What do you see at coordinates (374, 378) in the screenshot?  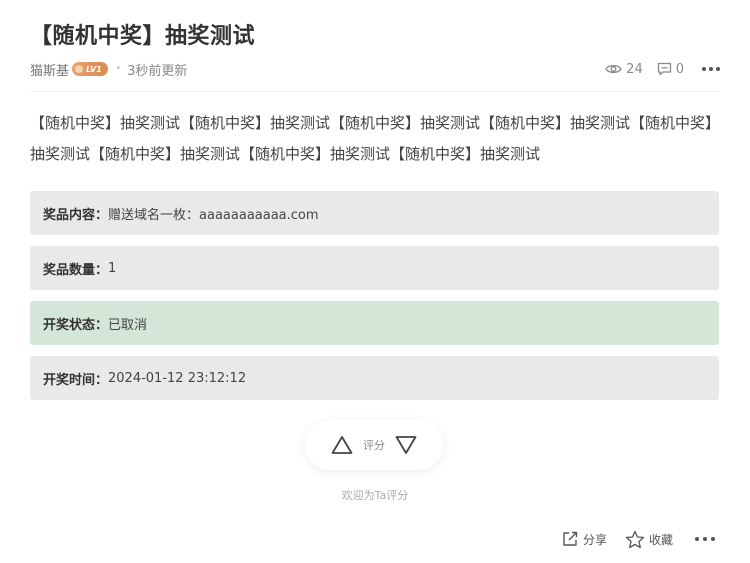 I see `draw-time-box: 开奖时间： 2024-01-12 23:12:12` at bounding box center [374, 378].